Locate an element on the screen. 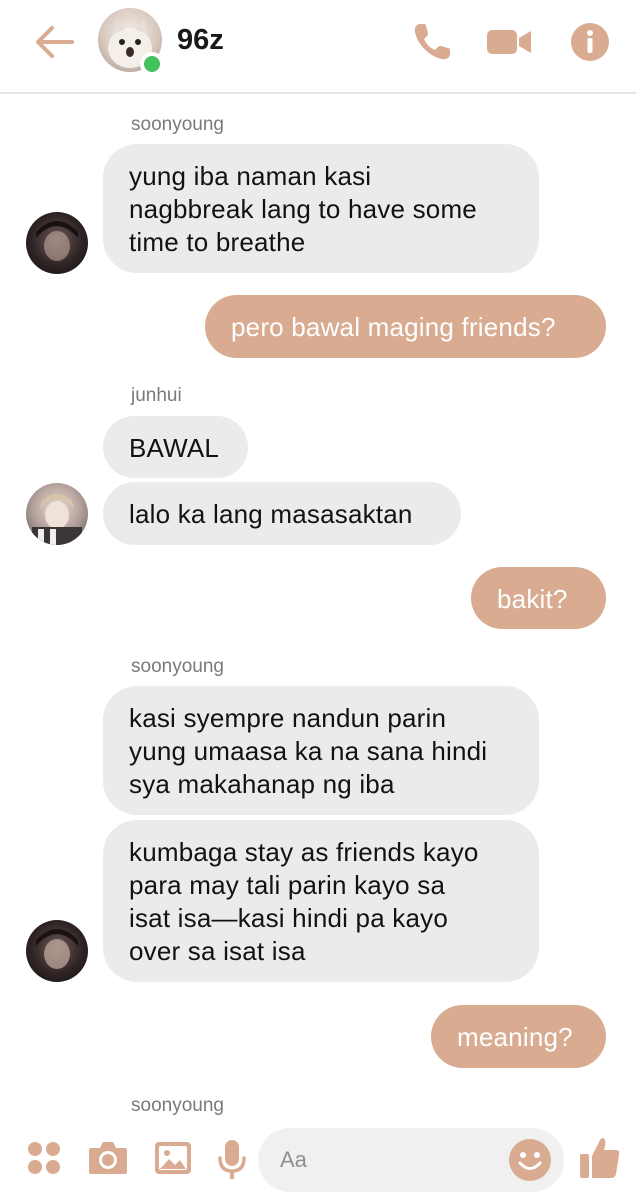  smiley-icon is located at coordinates (530, 1160).